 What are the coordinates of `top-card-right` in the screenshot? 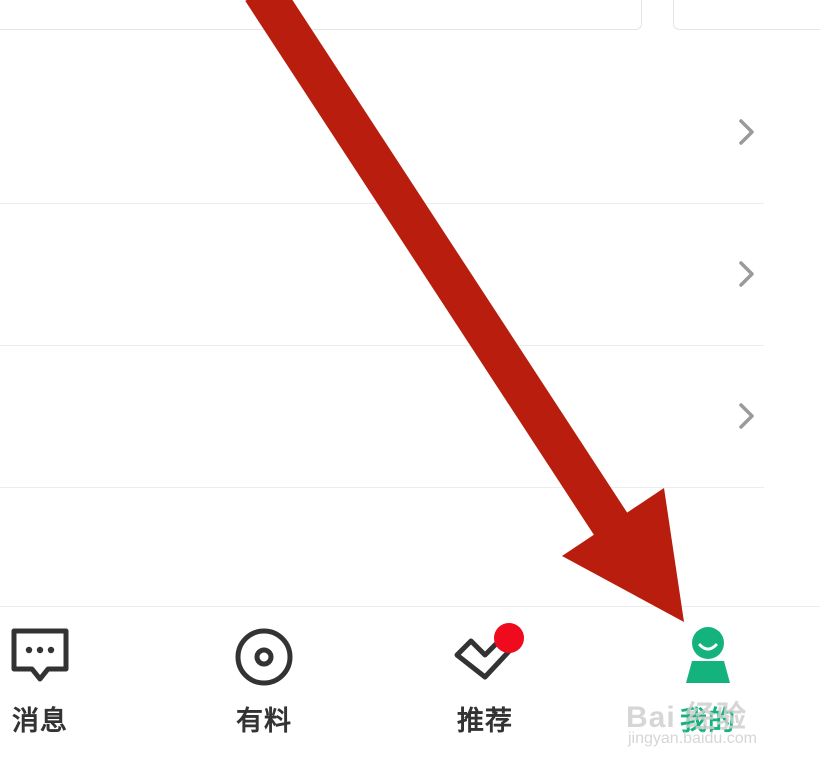 It's located at (746, 15).